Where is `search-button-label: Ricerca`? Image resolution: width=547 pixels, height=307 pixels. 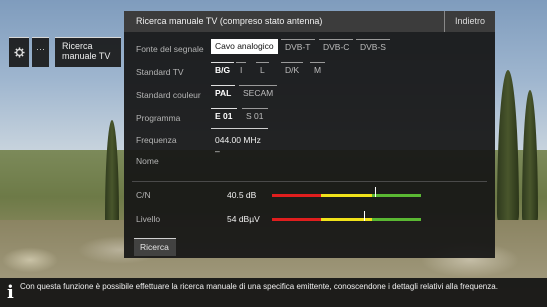 search-button-label: Ricerca is located at coordinates (154, 247).